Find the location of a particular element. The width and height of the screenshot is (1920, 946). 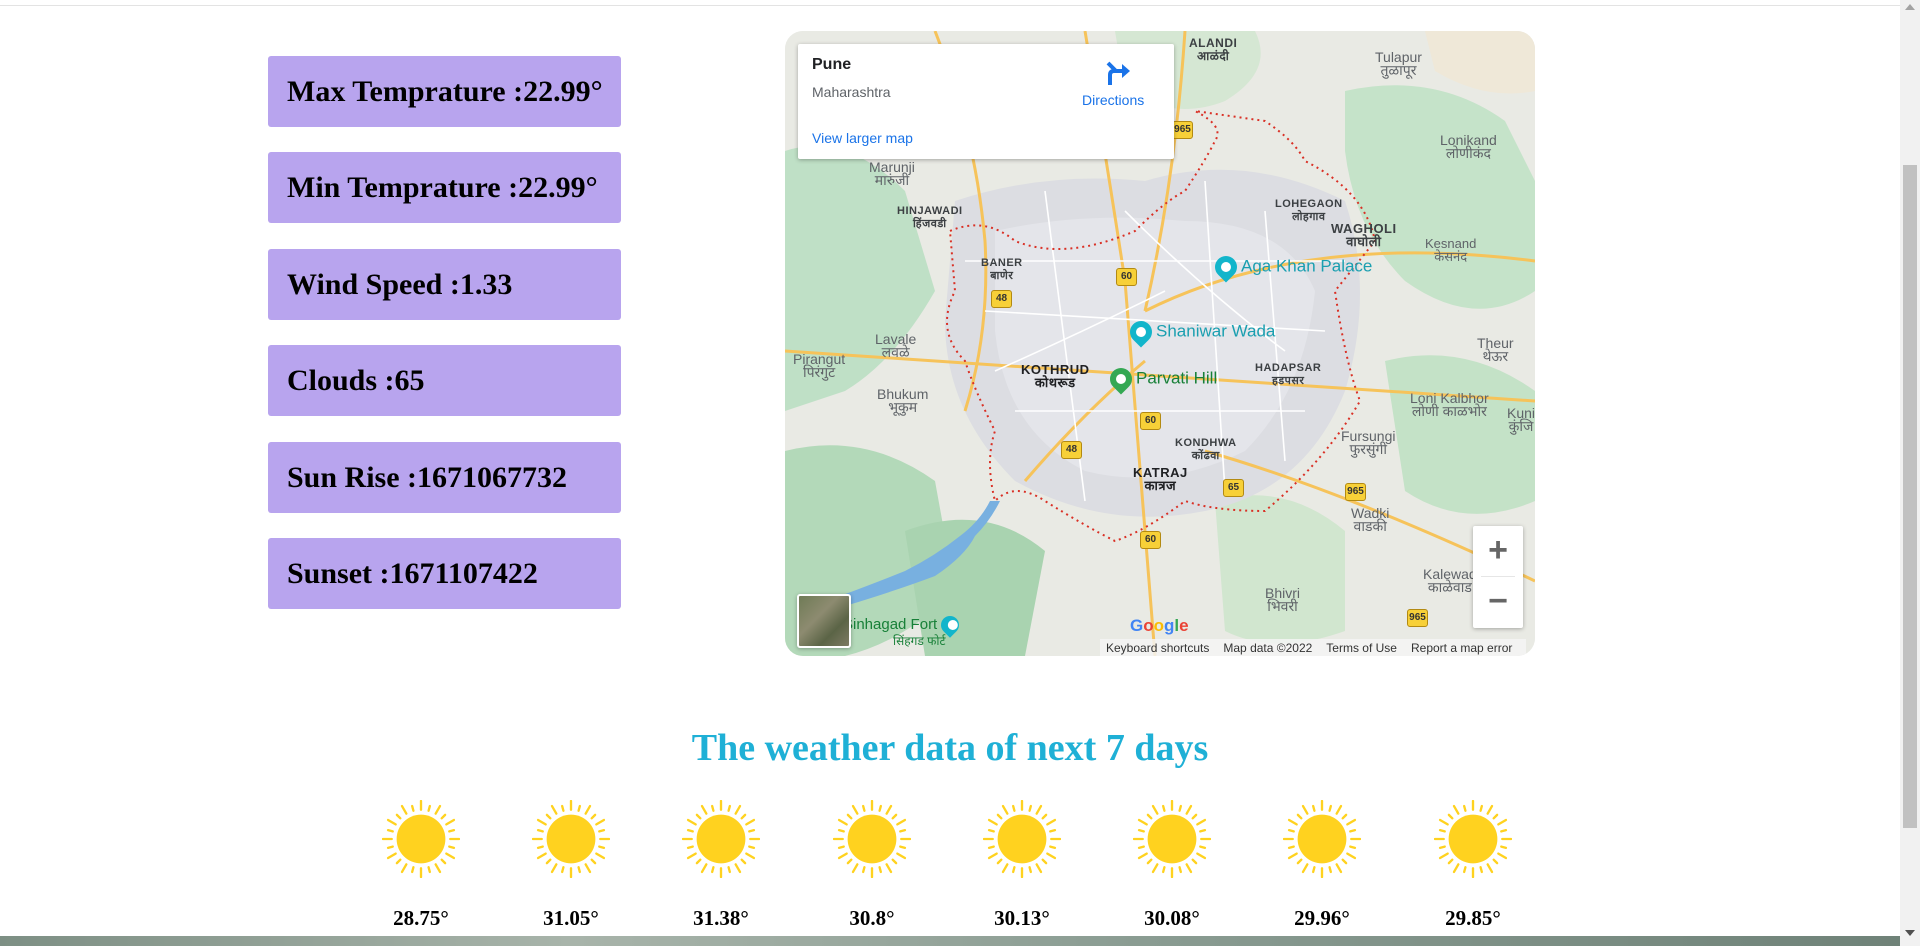

sunset-card: Sunset :1671107422 is located at coordinates (444, 573).